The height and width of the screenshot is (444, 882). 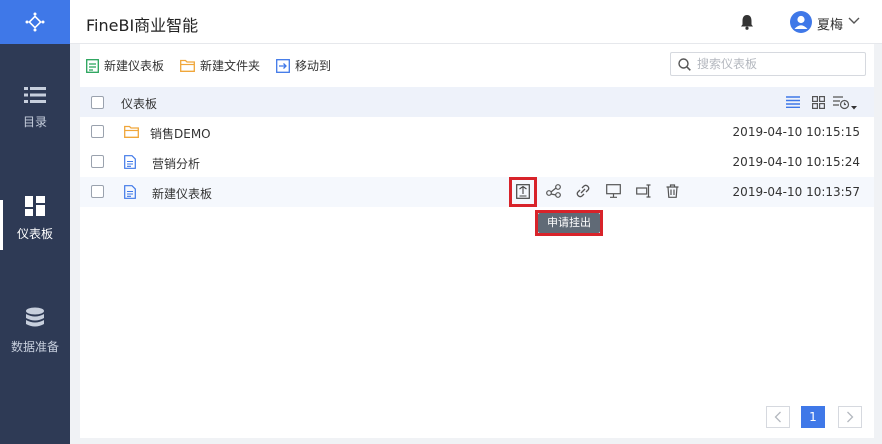 I want to click on prev-page-button, so click(x=778, y=417).